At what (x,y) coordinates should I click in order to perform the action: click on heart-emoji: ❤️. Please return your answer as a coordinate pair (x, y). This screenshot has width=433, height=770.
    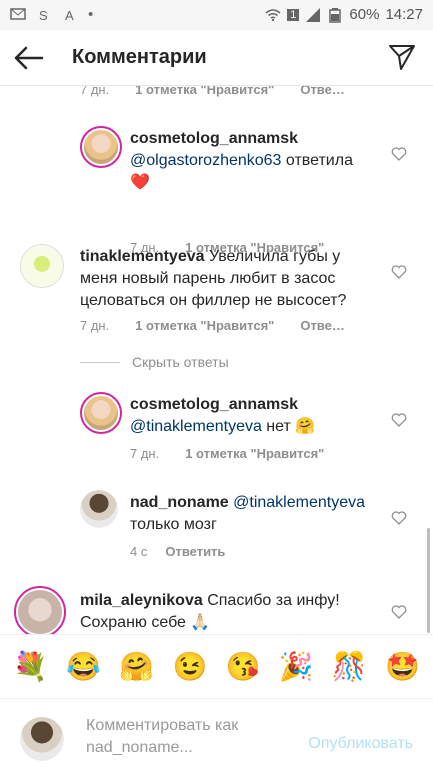
    Looking at the image, I should click on (140, 182).